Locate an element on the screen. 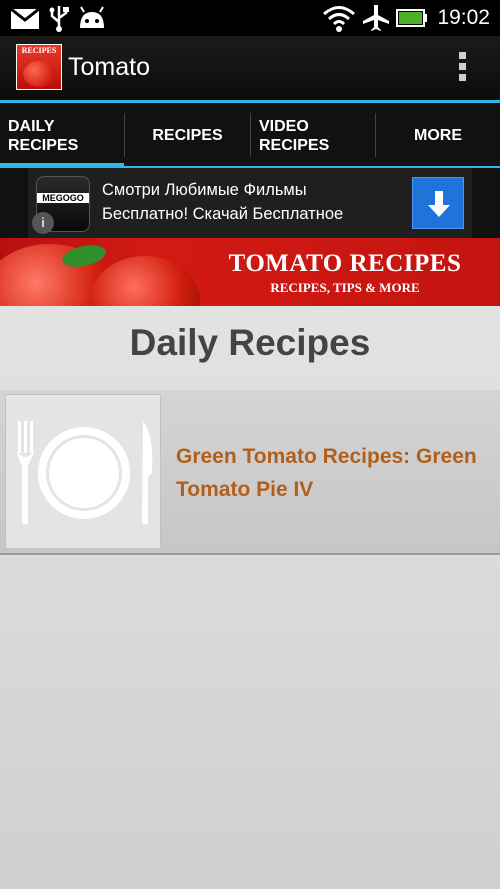  ad-logo-text: MEGOGO is located at coordinates (63, 198).